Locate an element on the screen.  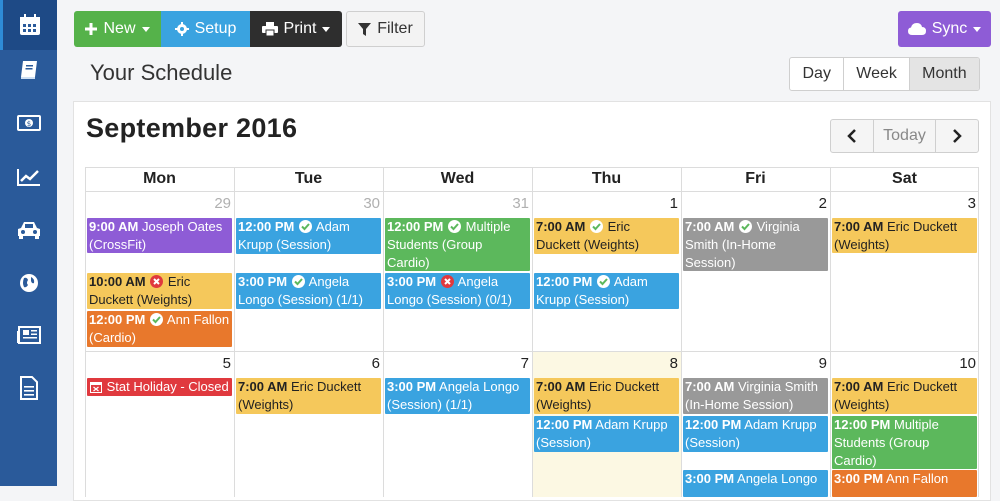
new-button: New is located at coordinates (117, 29).